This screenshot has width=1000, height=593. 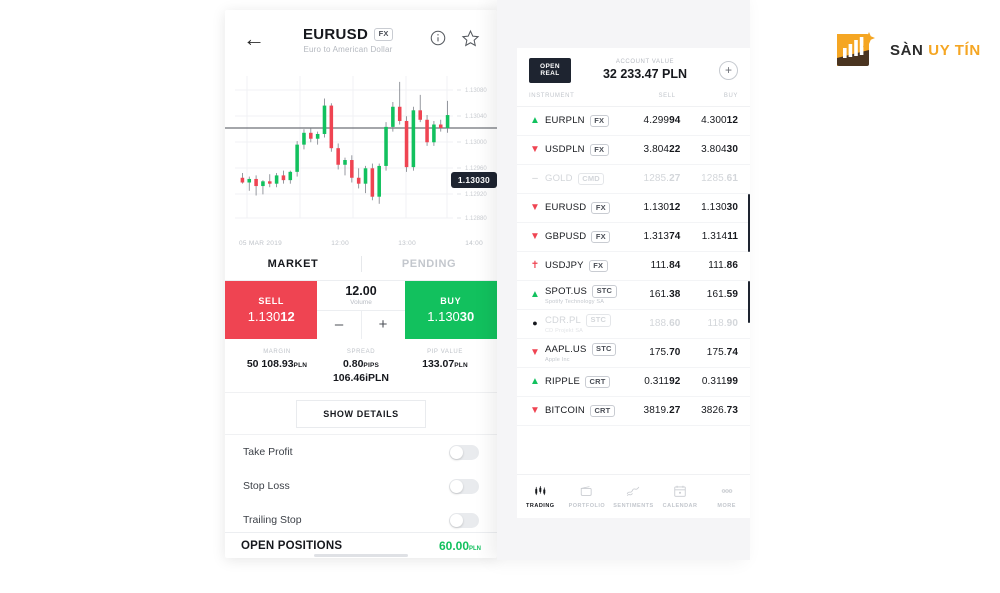 What do you see at coordinates (476, 219) in the screenshot?
I see `svg-text: 1.12880` at bounding box center [476, 219].